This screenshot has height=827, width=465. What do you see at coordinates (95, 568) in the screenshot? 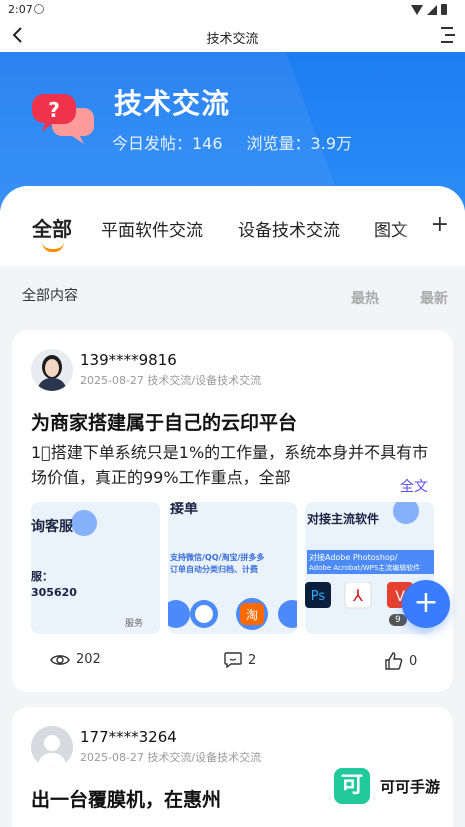
I see `post-image: 询客服 服： 305620 服务` at bounding box center [95, 568].